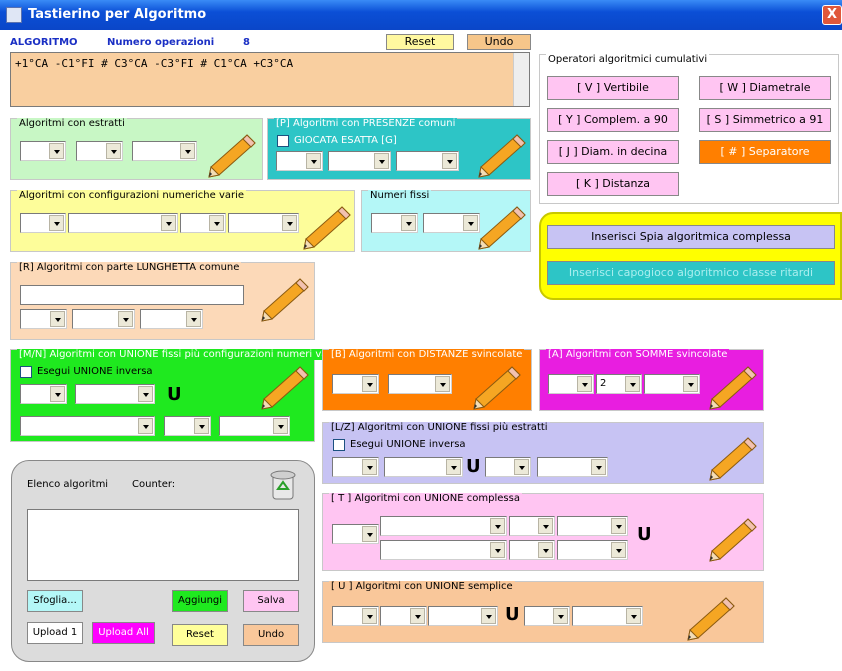  Describe the element at coordinates (420, 42) in the screenshot. I see `reset-button-top: Reset` at that location.